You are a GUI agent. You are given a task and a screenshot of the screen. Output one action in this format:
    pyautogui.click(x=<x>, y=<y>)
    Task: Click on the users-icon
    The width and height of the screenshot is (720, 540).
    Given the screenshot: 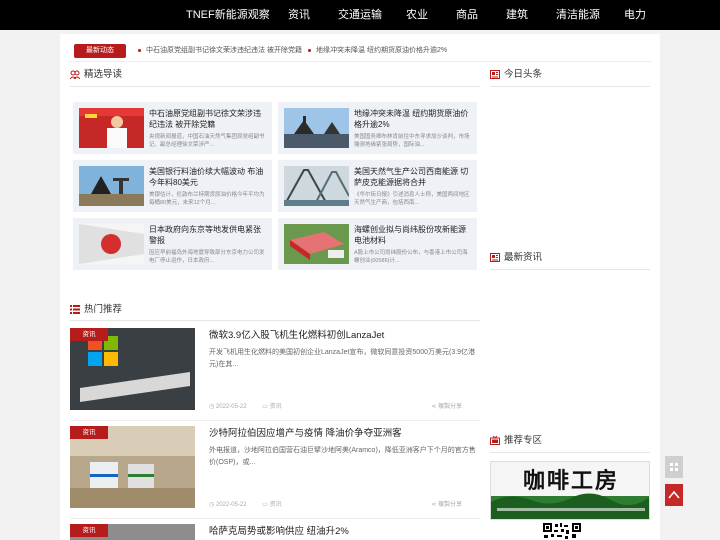 What is the action you would take?
    pyautogui.click(x=75, y=74)
    